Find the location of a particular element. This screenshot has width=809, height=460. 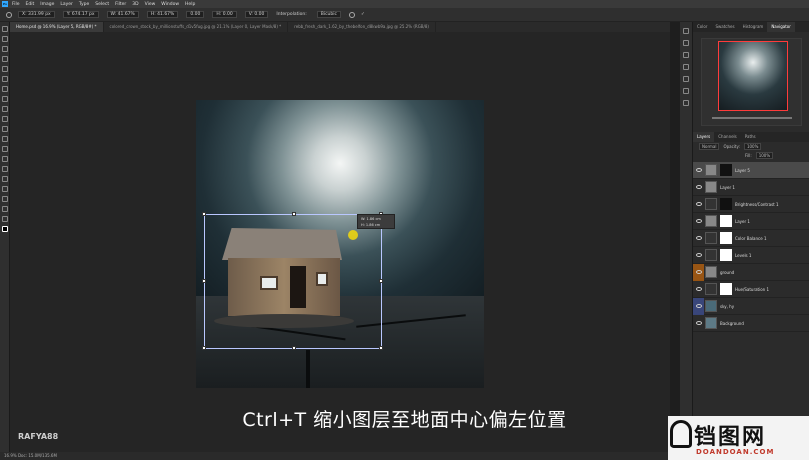

menu-window: Window is located at coordinates (170, 4).